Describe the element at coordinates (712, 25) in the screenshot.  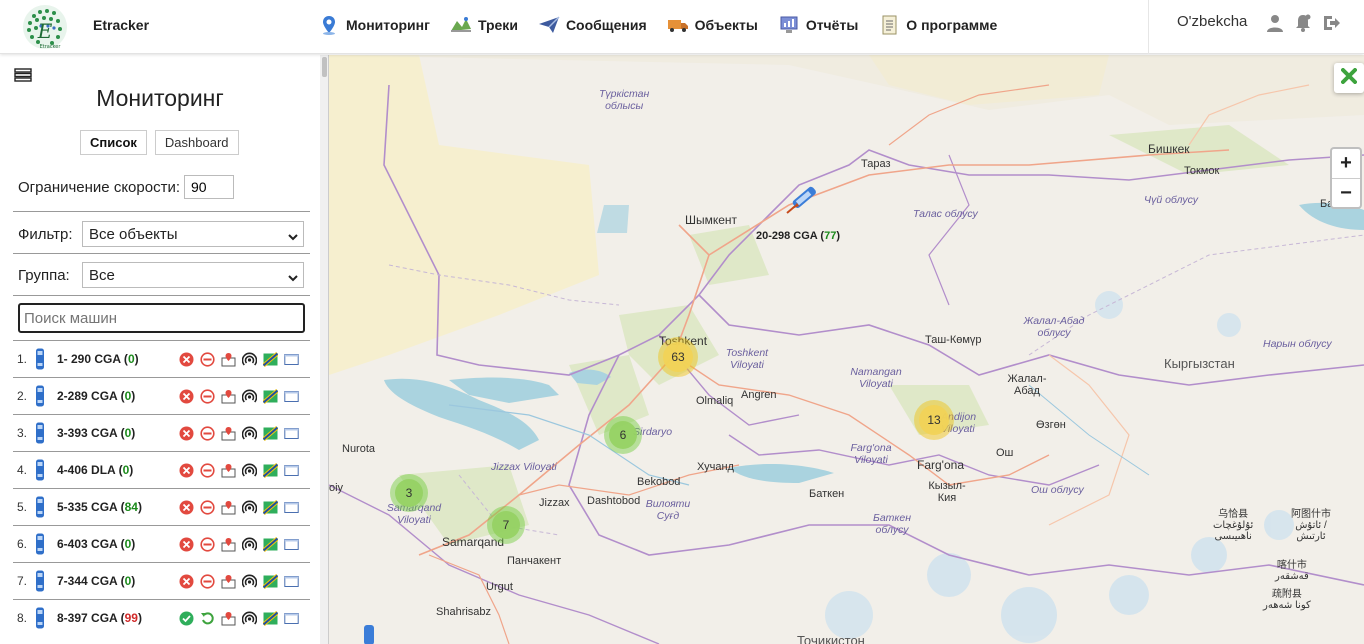
I see `nav-objects: Объекты` at that location.